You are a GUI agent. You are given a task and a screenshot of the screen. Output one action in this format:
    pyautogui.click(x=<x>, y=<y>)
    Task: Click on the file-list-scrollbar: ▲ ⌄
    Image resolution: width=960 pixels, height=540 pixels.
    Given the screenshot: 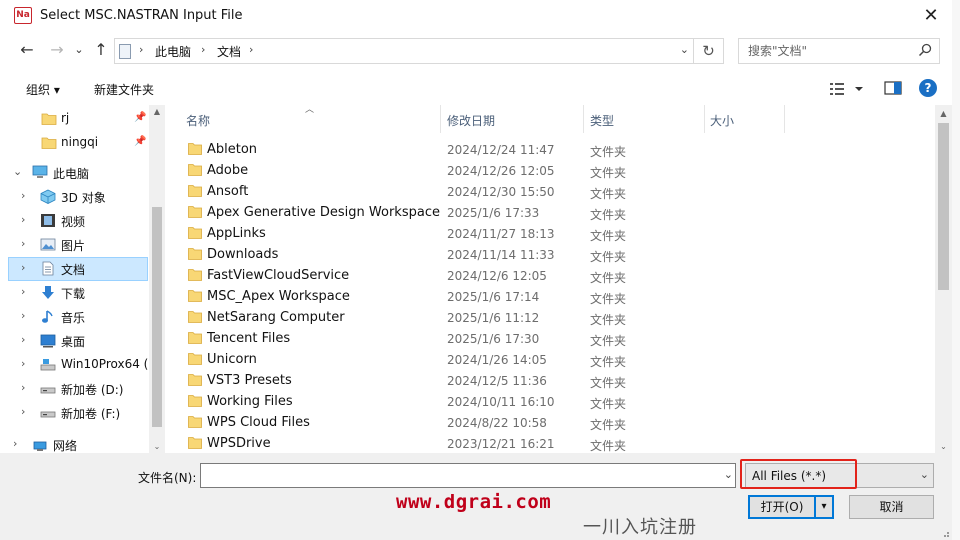 What is the action you would take?
    pyautogui.click(x=943, y=279)
    